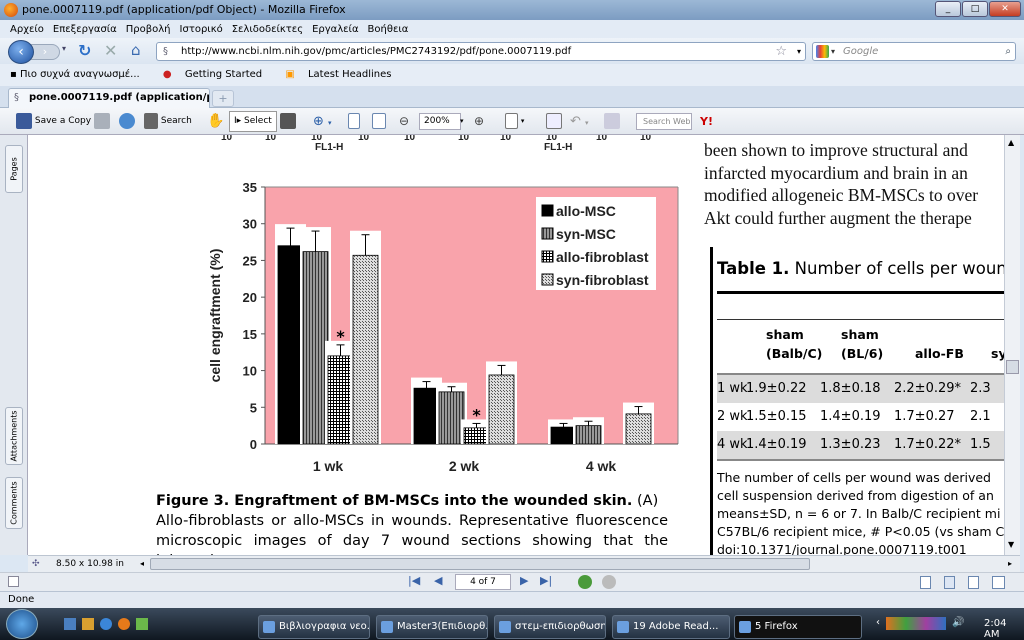  Describe the element at coordinates (878, 622) in the screenshot. I see `tray-expand-icon: ‹` at that location.